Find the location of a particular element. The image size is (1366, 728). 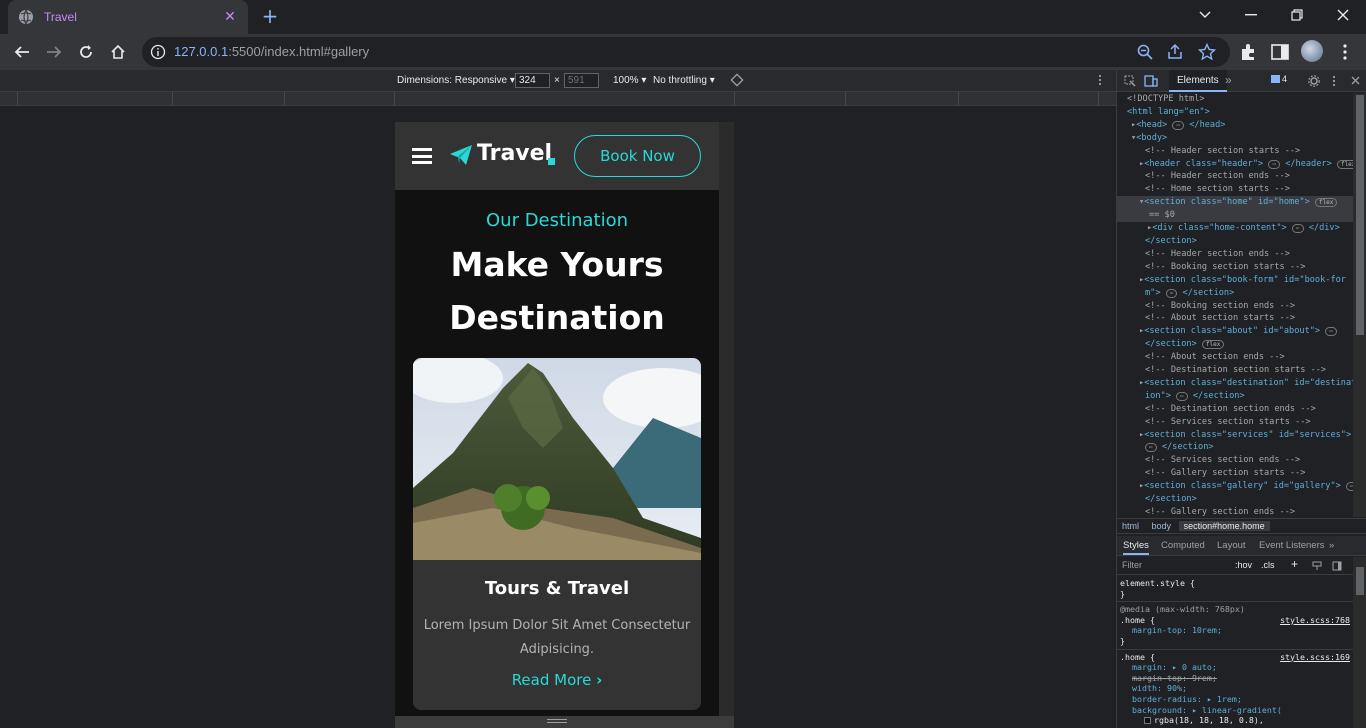

css-property: width: 90%; is located at coordinates (1159, 688).